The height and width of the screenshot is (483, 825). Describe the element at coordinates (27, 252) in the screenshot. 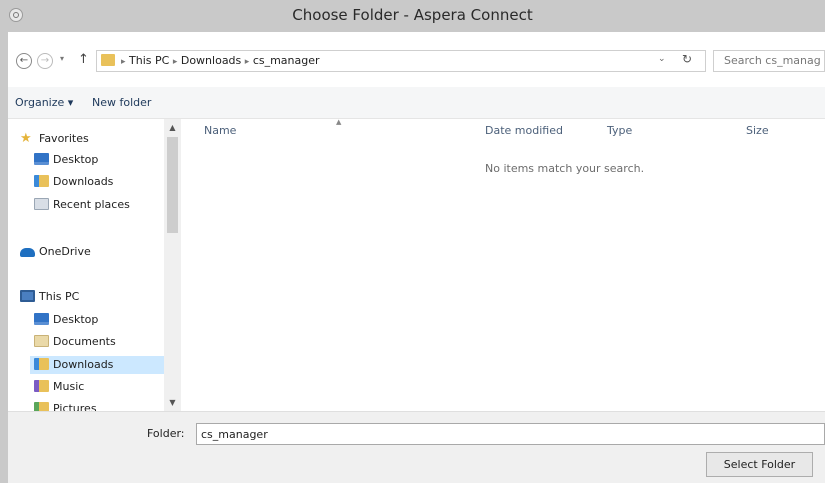

I see `onedrive-icon` at that location.